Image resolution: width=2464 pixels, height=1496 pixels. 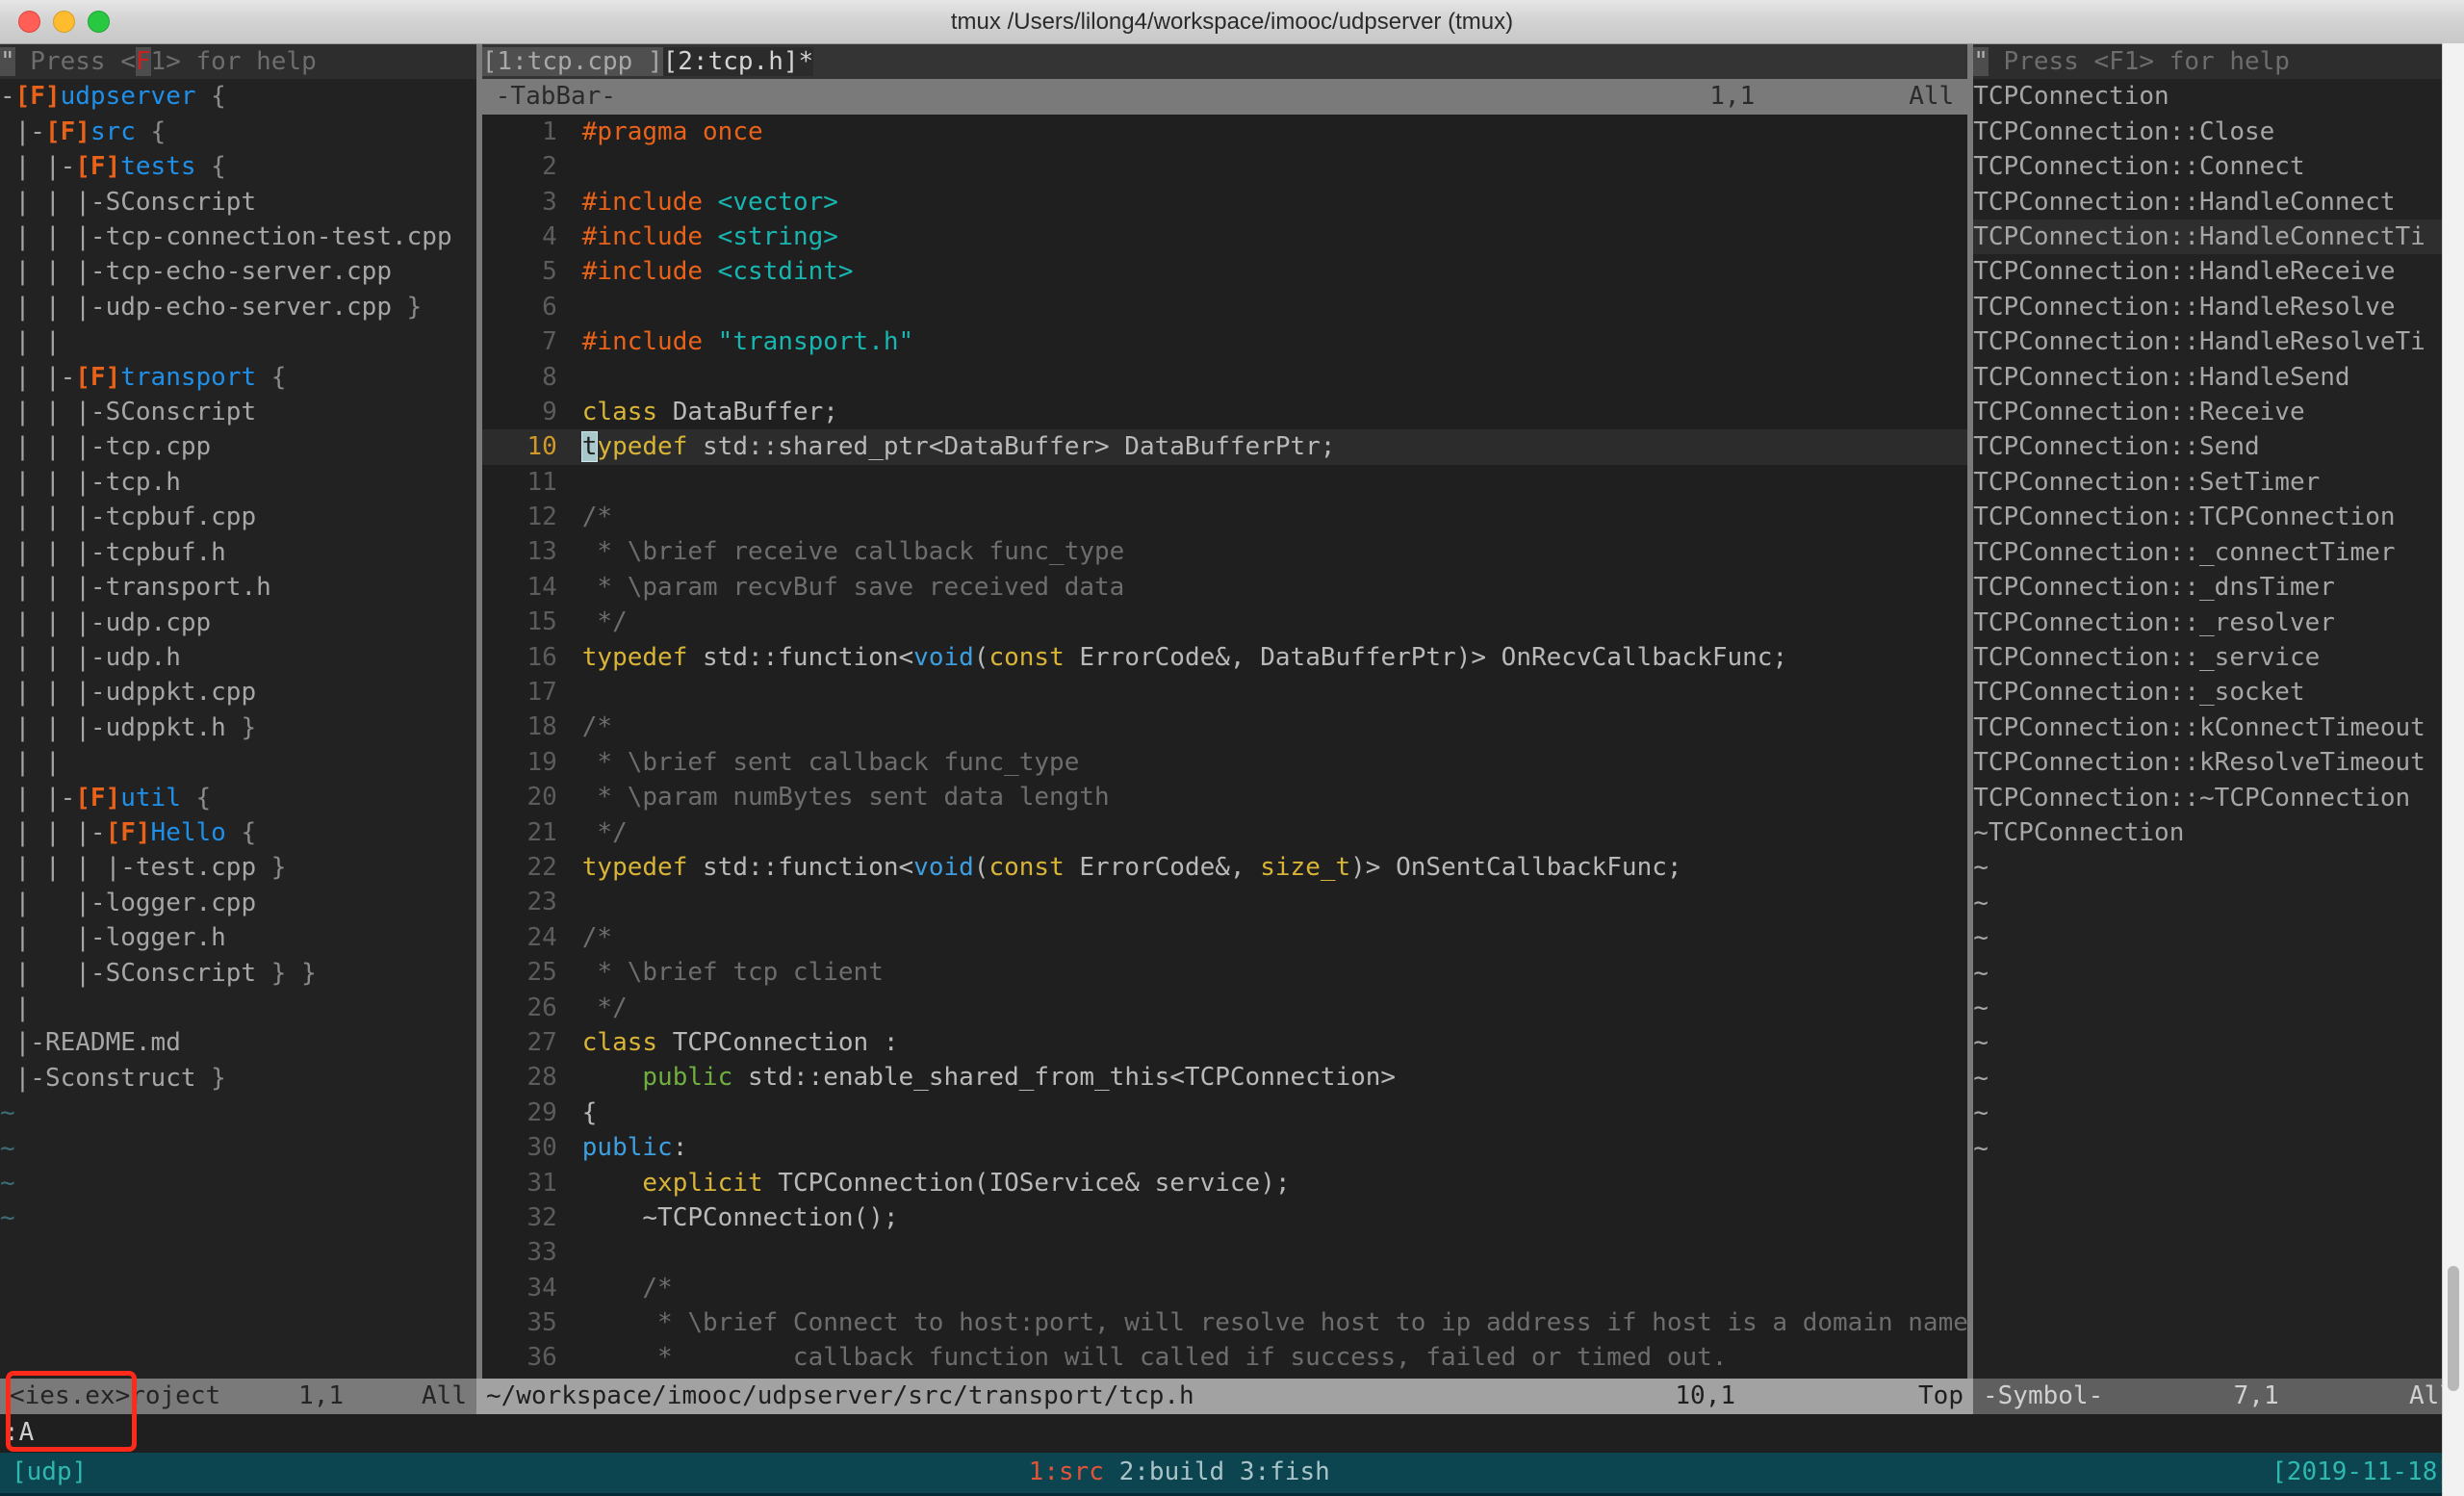 I want to click on tagbar-symbol-row: ~TCPConnection, so click(x=2218, y=833).